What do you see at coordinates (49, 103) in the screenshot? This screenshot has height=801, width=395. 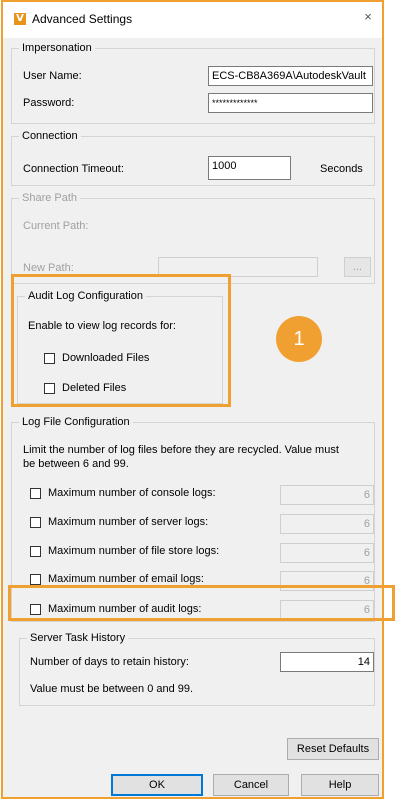 I see `password-label: Password:` at bounding box center [49, 103].